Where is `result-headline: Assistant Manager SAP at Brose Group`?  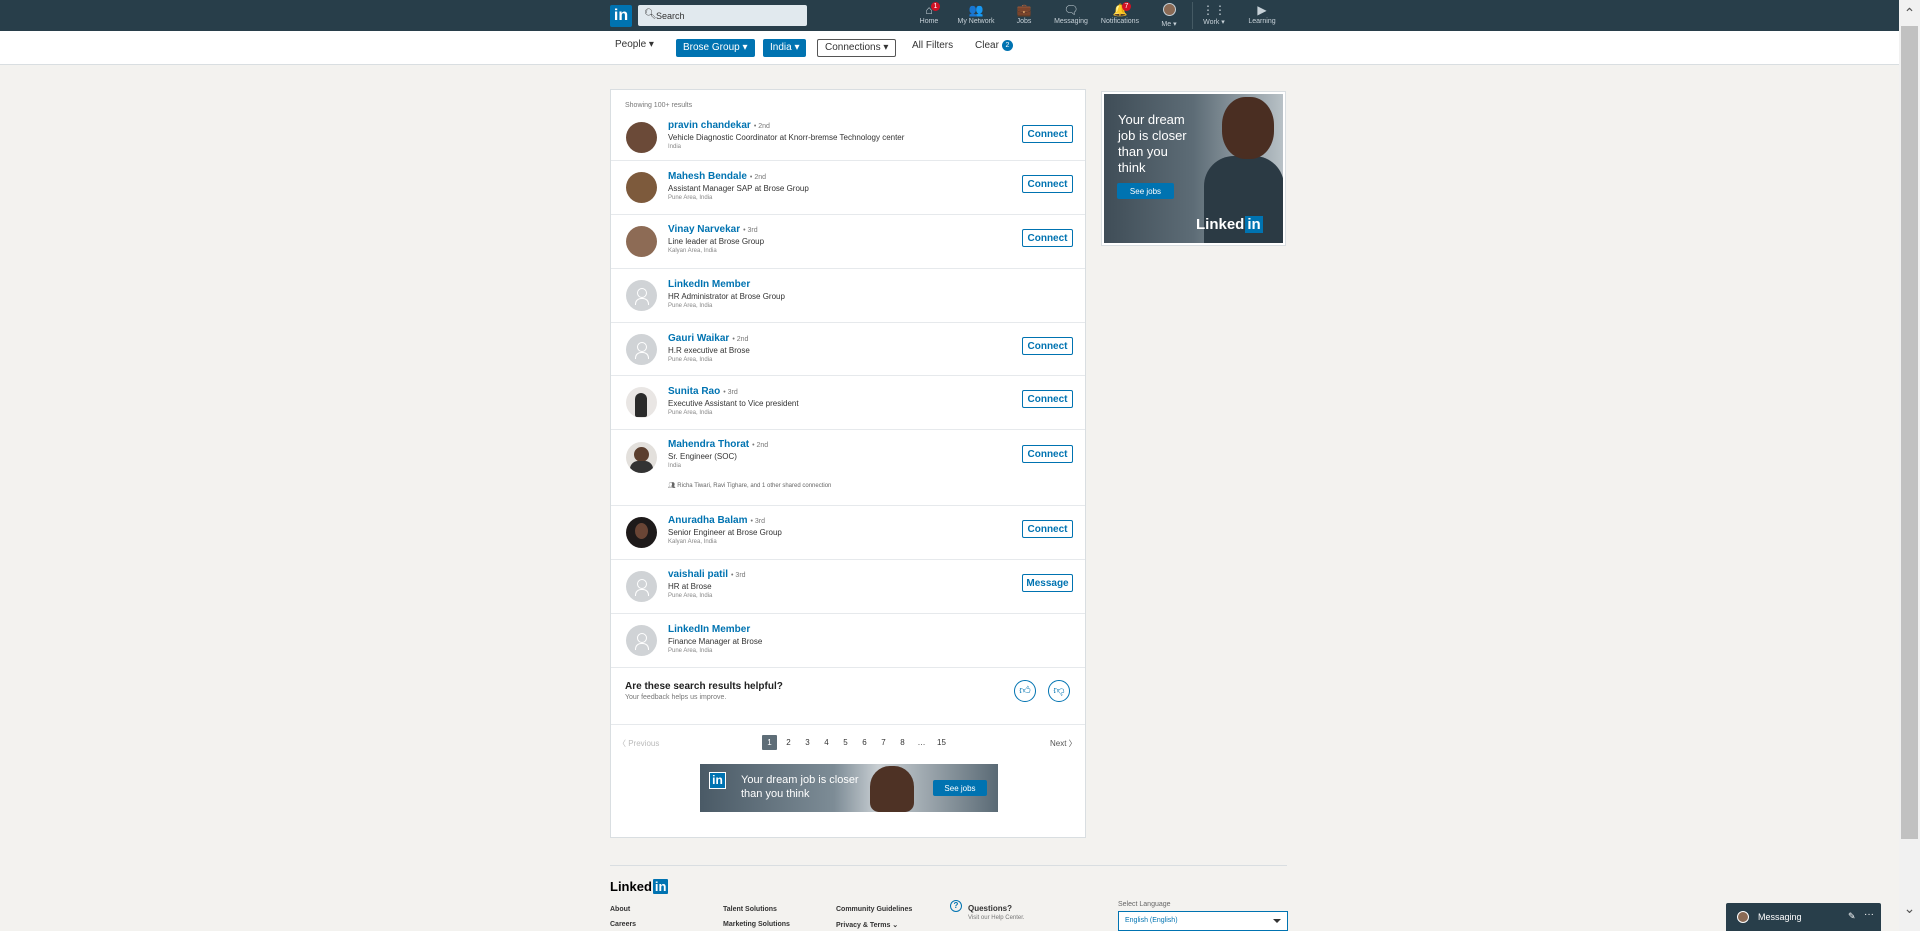 result-headline: Assistant Manager SAP at Brose Group is located at coordinates (738, 188).